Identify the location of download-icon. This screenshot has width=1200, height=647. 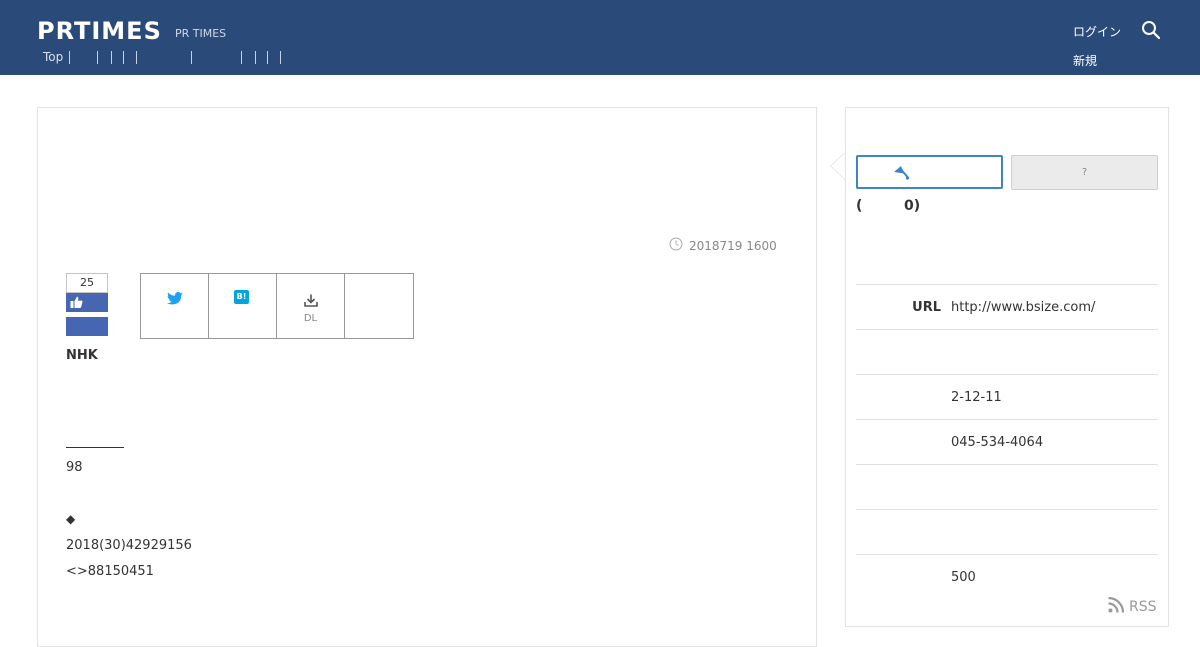
(311, 301).